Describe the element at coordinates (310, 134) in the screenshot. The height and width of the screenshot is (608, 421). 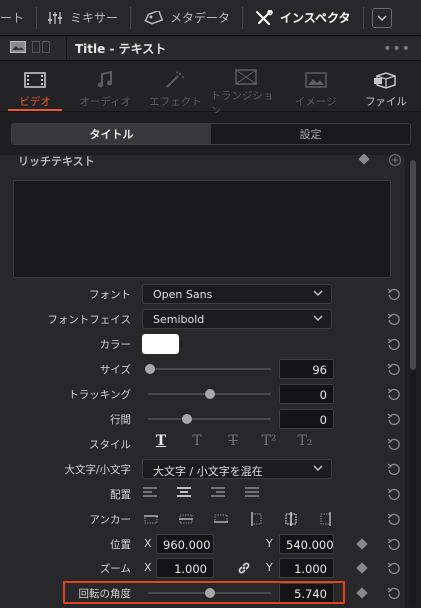
I see `segment-settings: 設定` at that location.